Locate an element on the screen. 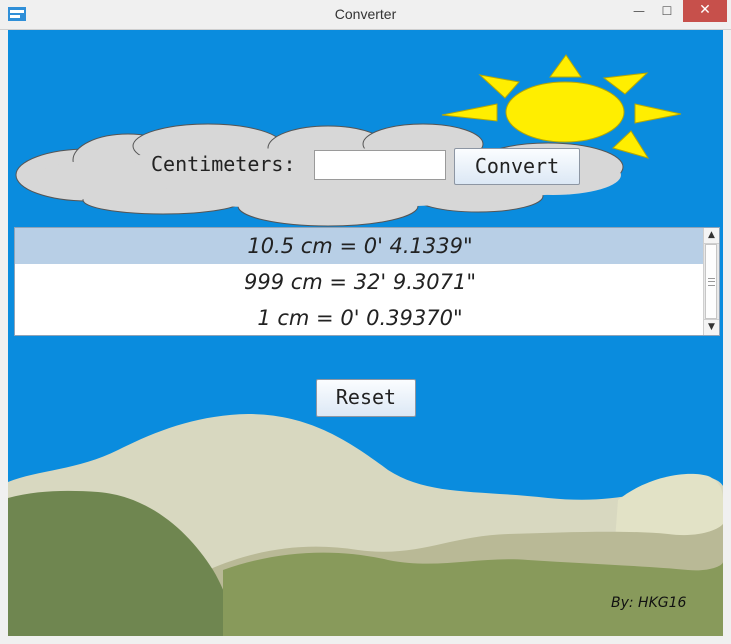  reset-button: Reset is located at coordinates (366, 398).